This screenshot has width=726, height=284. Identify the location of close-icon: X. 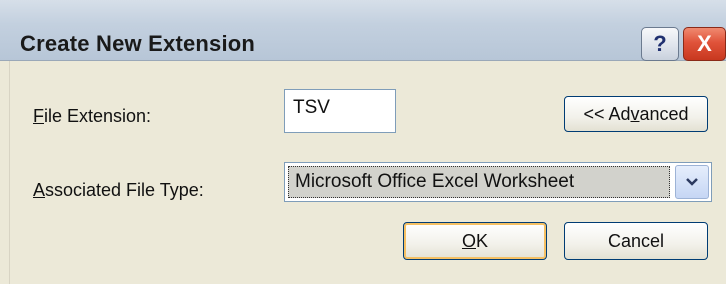
(704, 43).